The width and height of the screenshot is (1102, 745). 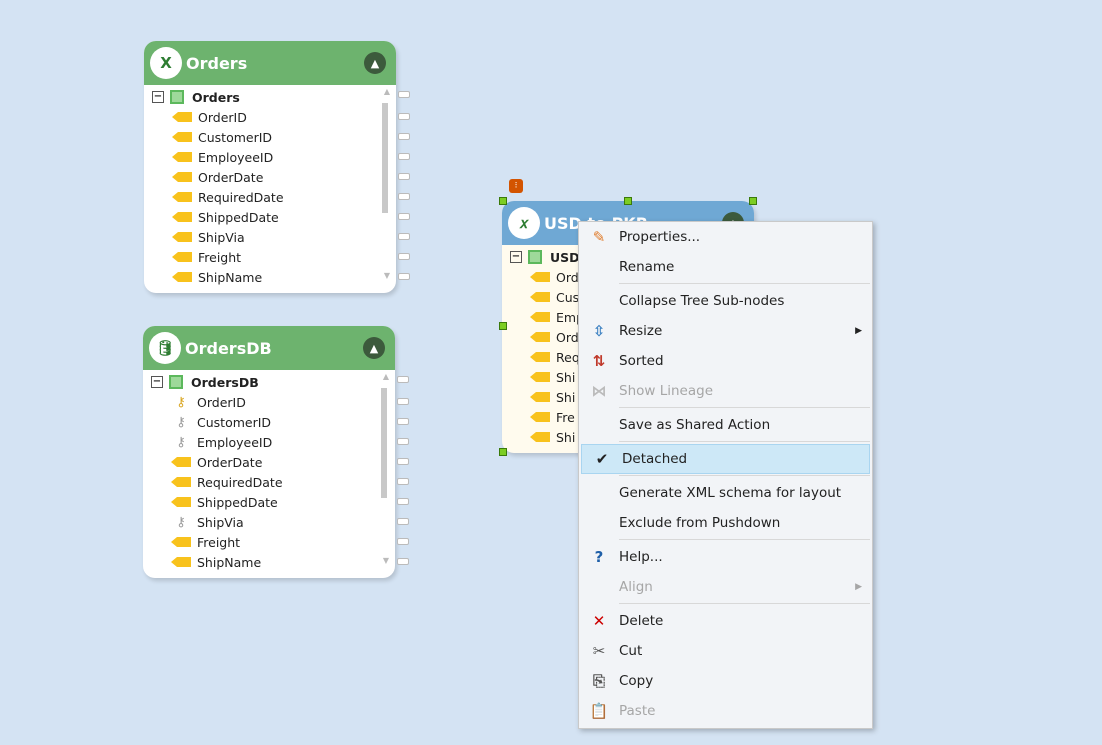 What do you see at coordinates (655, 459) in the screenshot?
I see `menu-item-label: Detached` at bounding box center [655, 459].